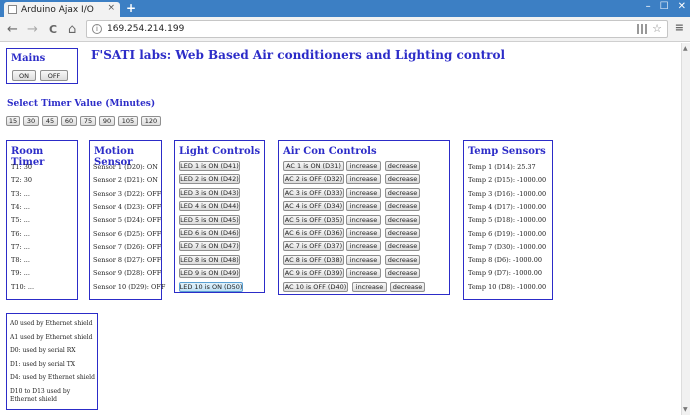 This screenshot has width=690, height=415. What do you see at coordinates (679, 27) in the screenshot?
I see `browser-menu-icon: ≡` at bounding box center [679, 27].